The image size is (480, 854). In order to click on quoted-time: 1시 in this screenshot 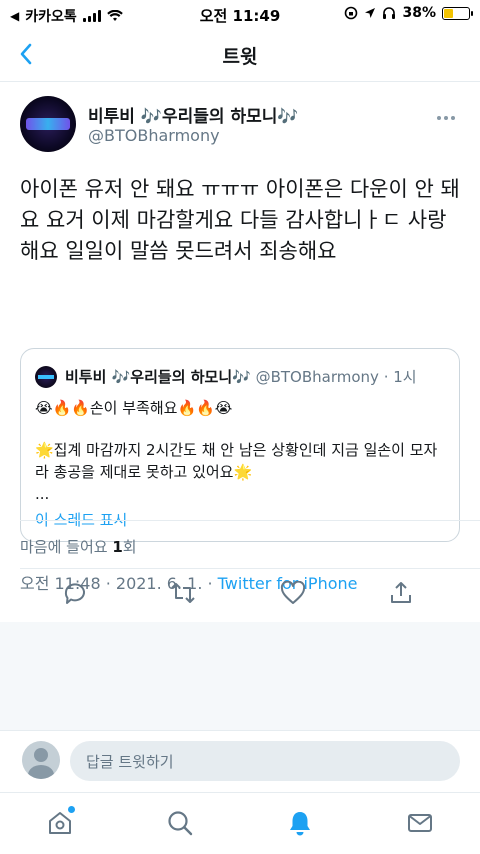, I will do `click(405, 377)`.